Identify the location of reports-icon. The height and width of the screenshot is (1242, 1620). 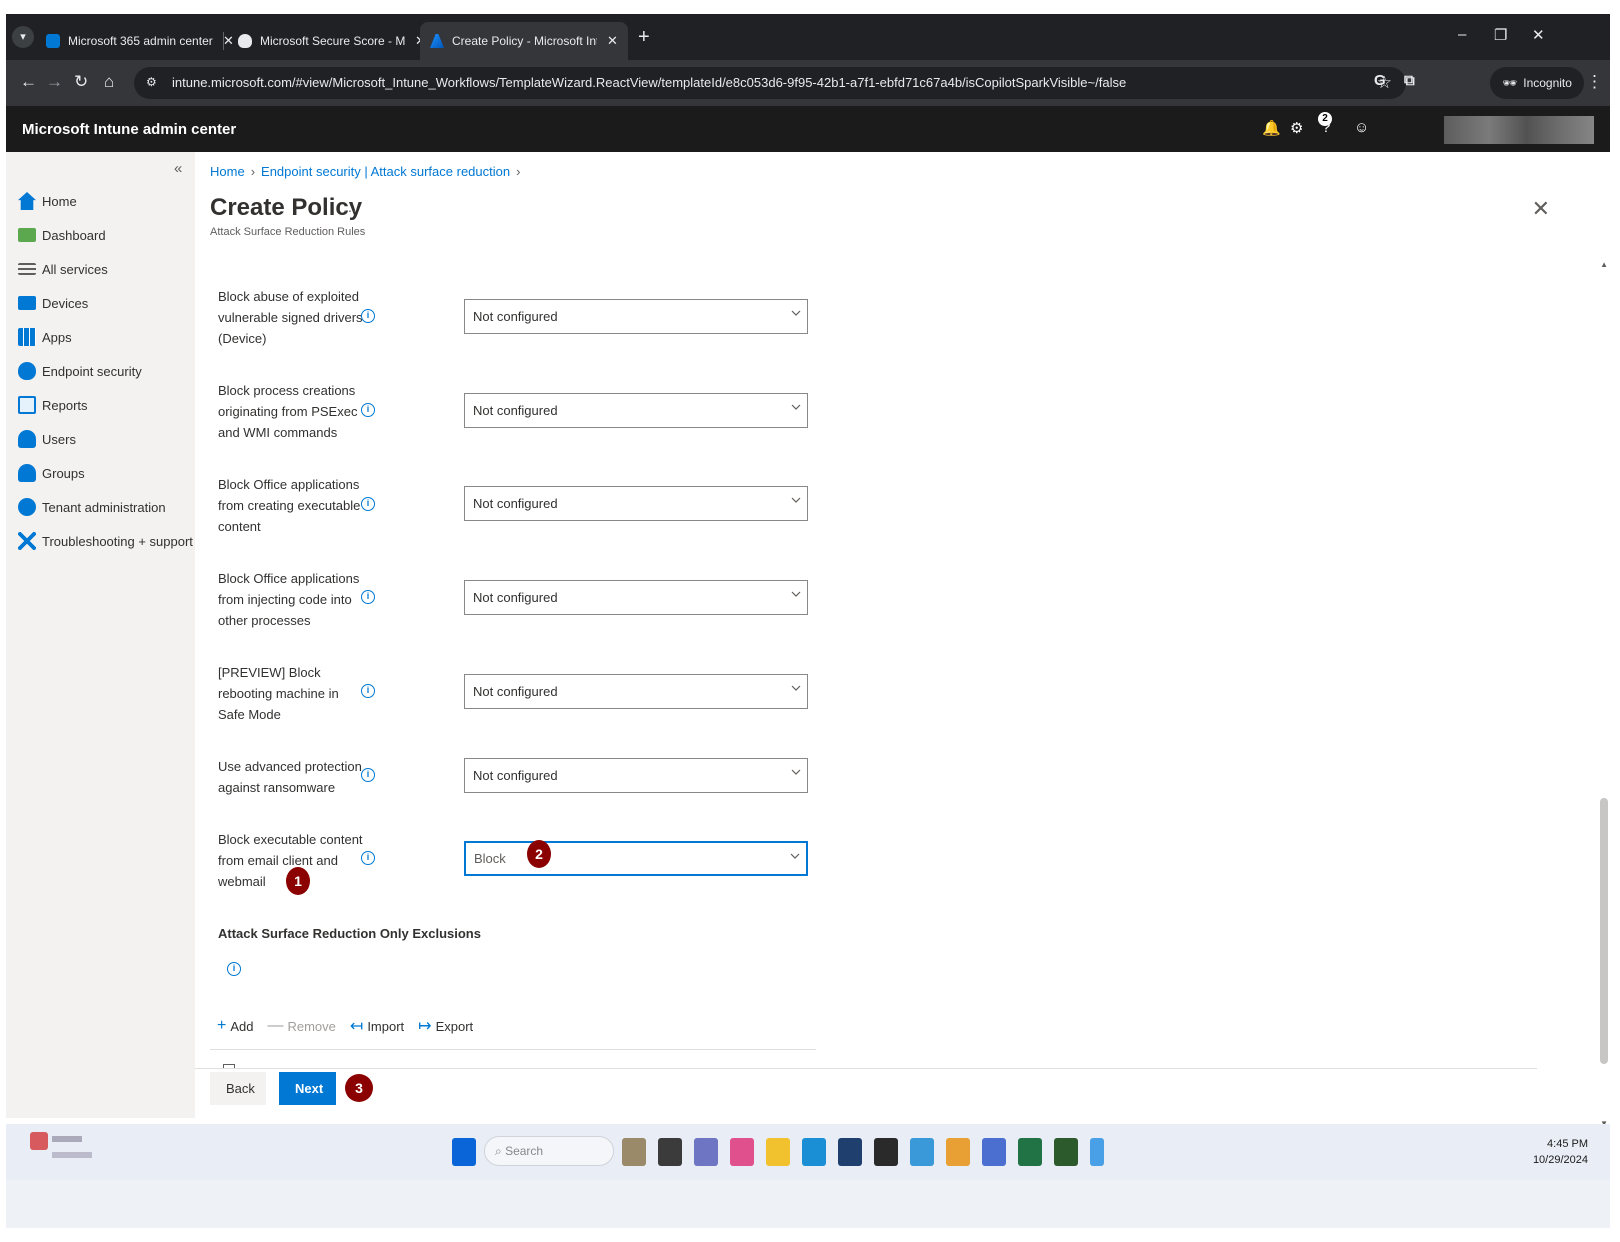
(27, 405).